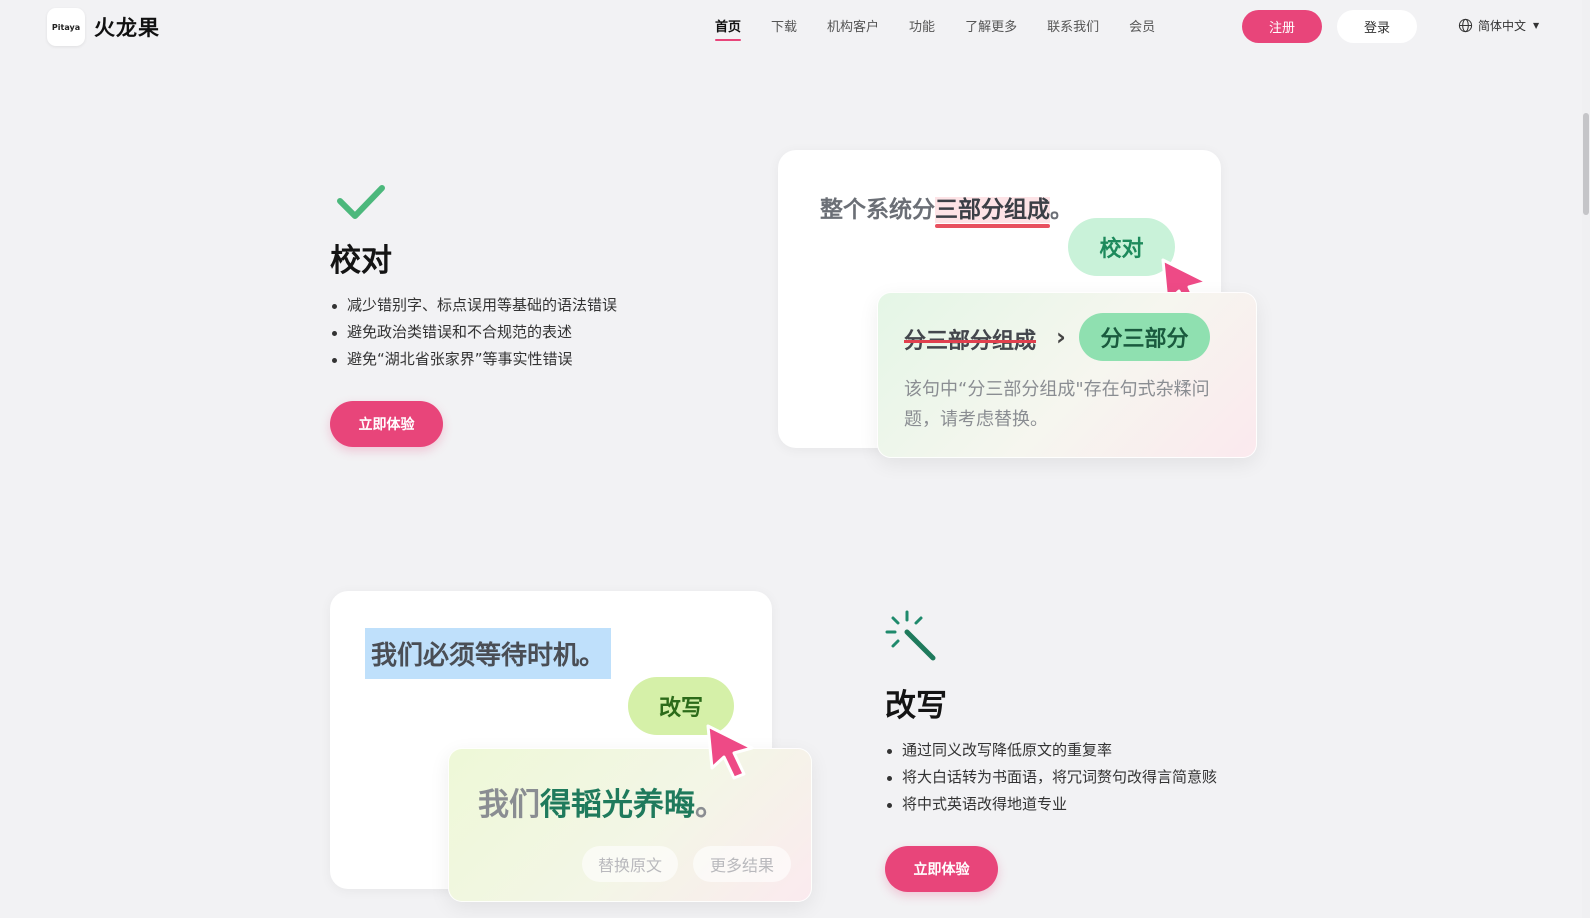 The height and width of the screenshot is (918, 1590). Describe the element at coordinates (488, 653) in the screenshot. I see `selected-sentence: 我们必须等待时机。` at that location.